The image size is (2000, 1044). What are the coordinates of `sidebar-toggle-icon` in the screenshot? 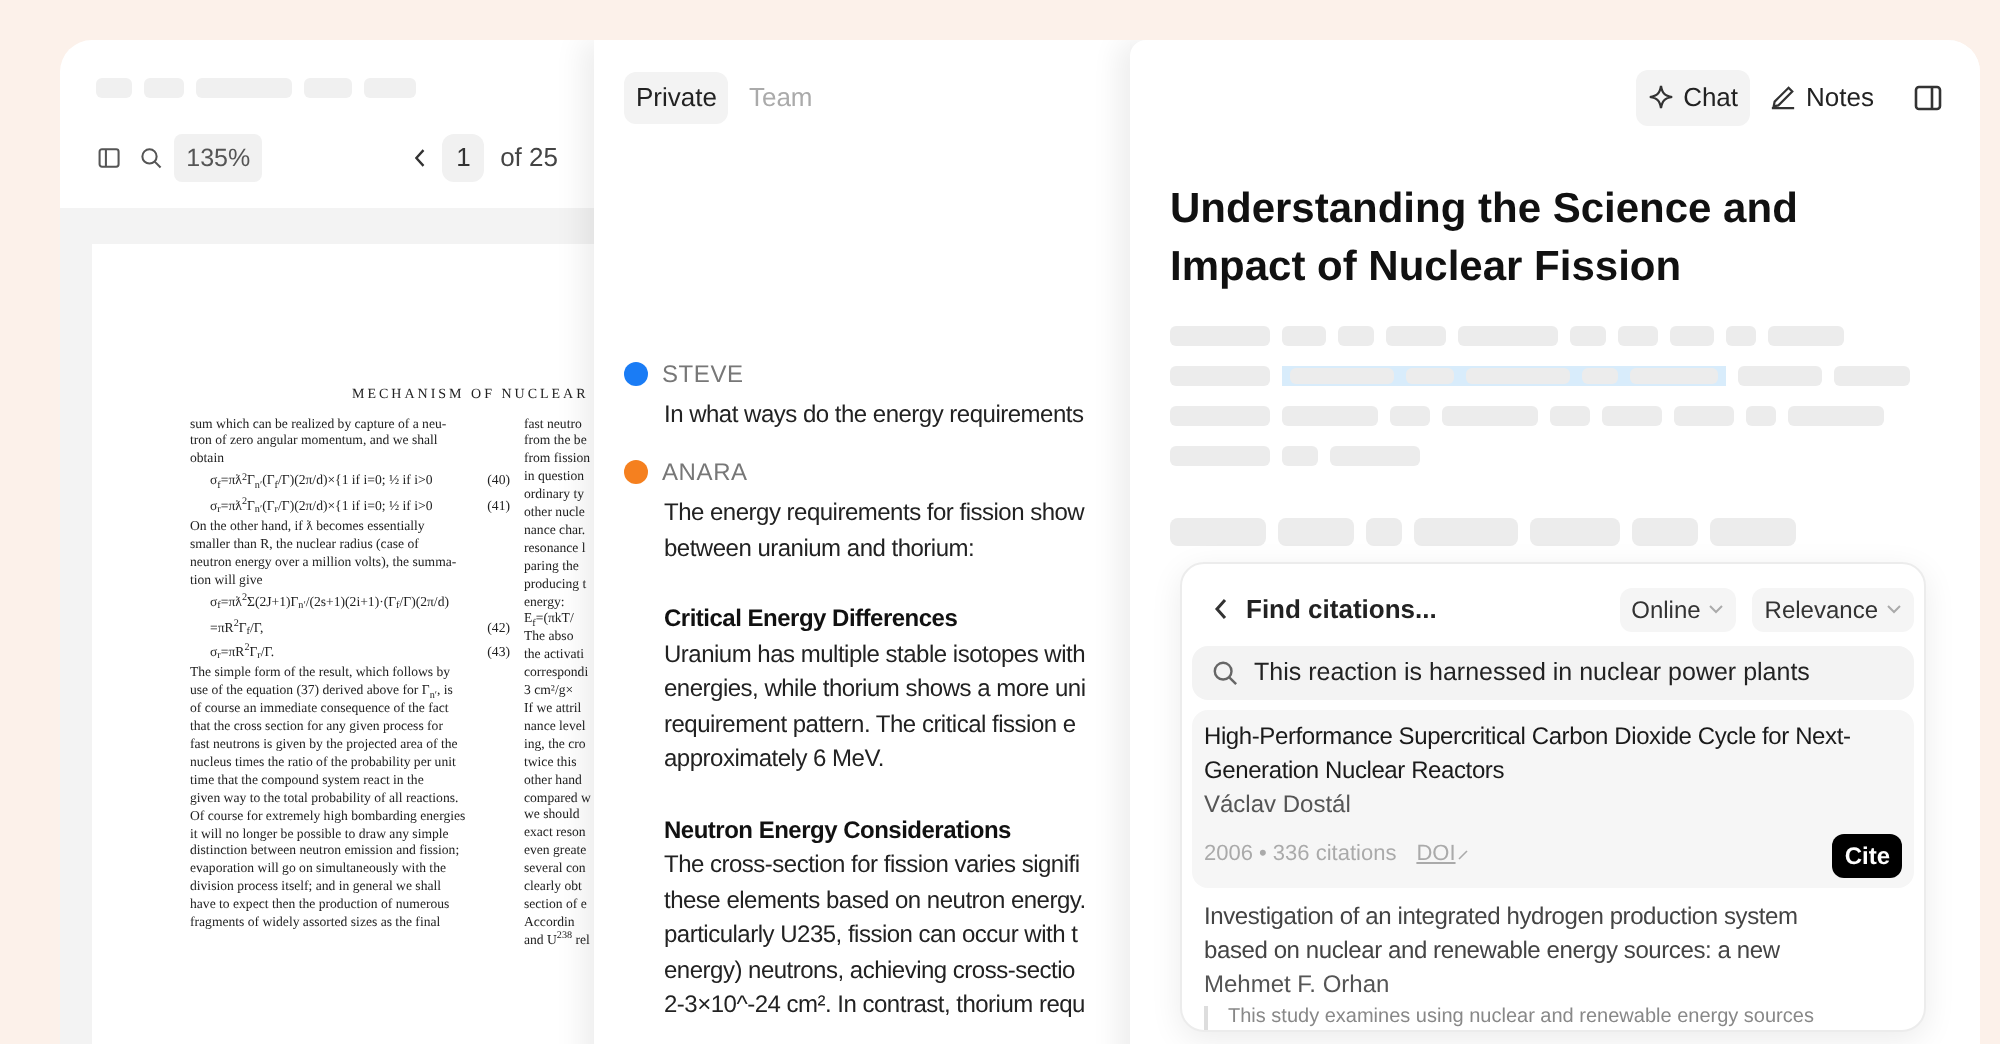 It's located at (1928, 97).